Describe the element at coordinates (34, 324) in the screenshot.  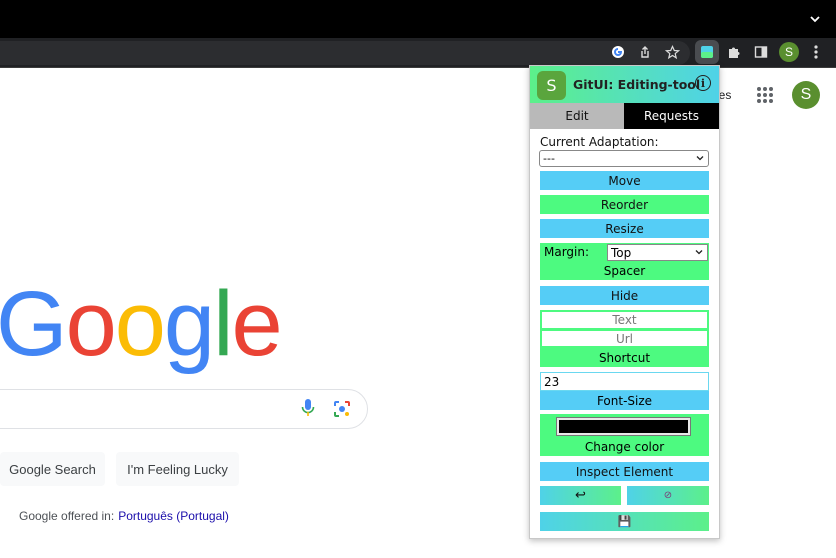
I see `google-logo-letter: G` at that location.